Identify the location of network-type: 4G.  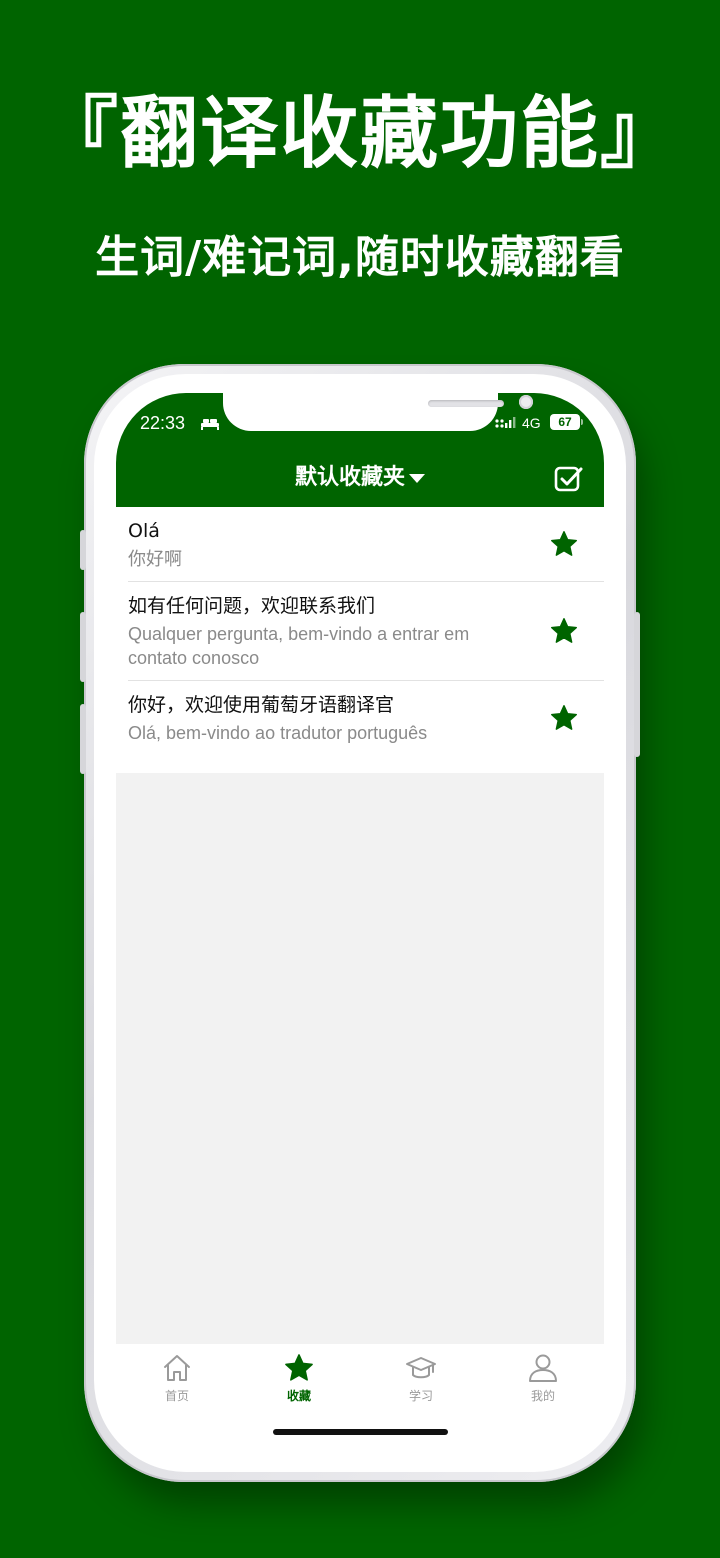
(531, 423).